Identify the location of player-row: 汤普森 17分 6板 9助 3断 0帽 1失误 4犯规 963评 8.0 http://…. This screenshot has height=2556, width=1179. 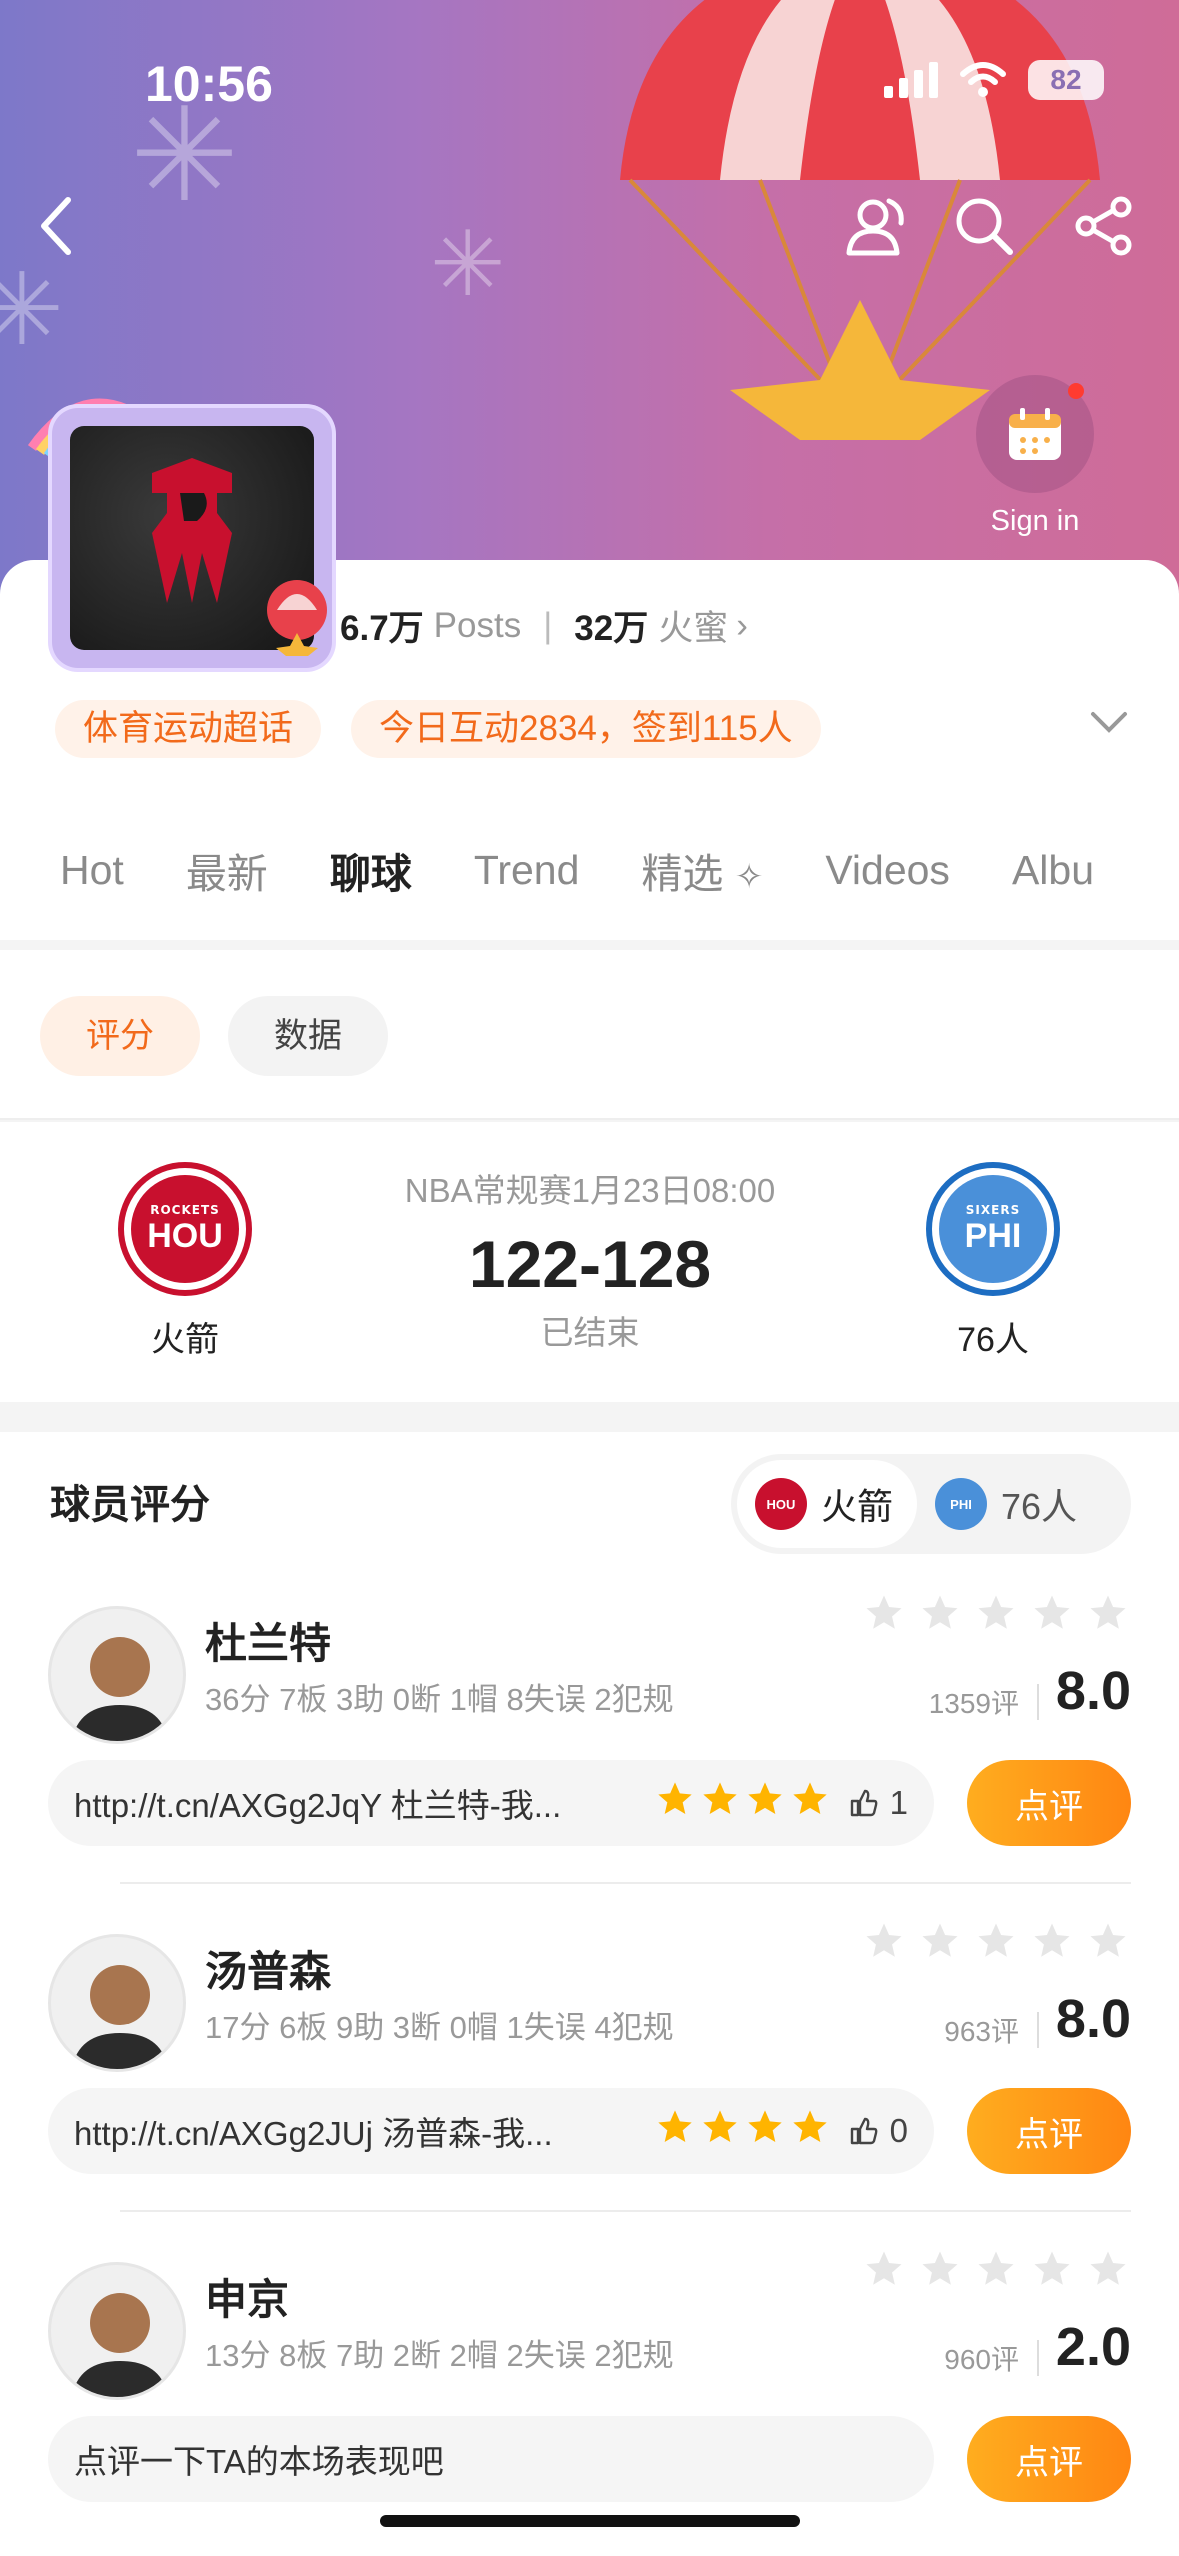
(589, 2082).